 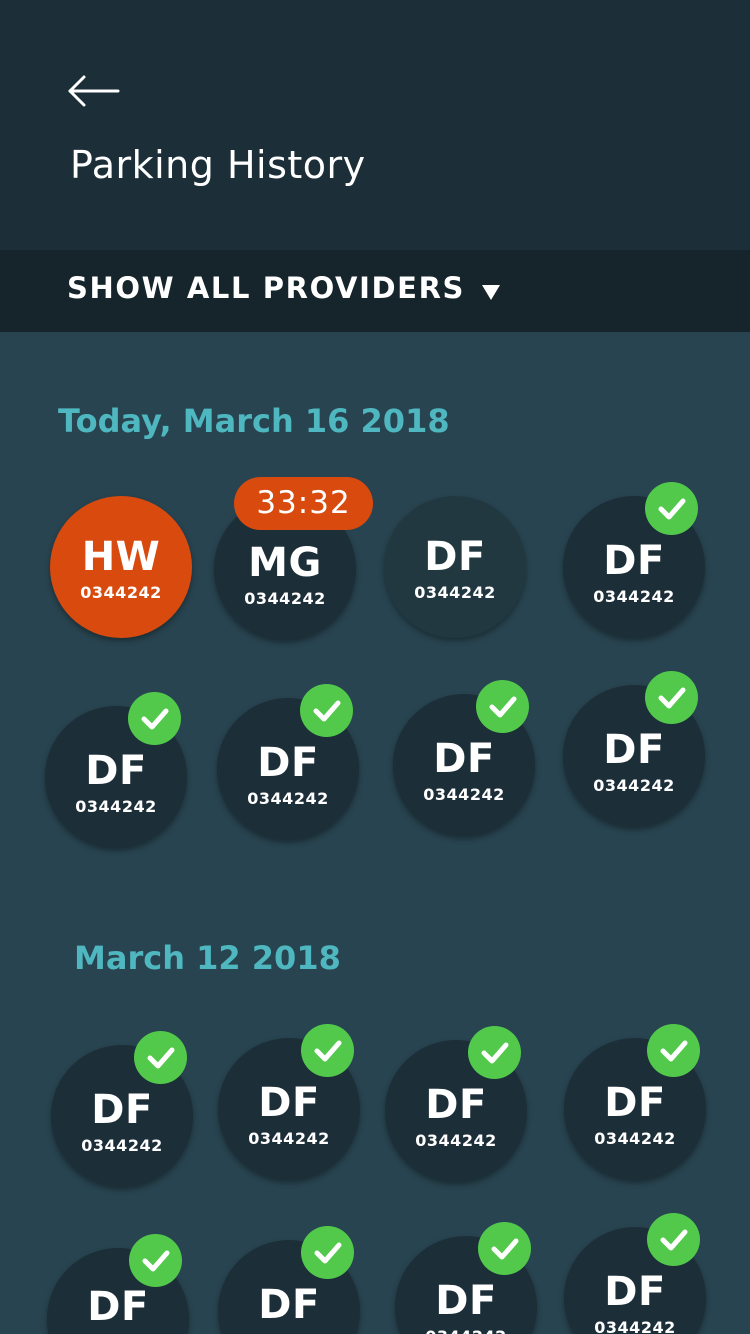 I want to click on back-button, so click(x=96, y=91).